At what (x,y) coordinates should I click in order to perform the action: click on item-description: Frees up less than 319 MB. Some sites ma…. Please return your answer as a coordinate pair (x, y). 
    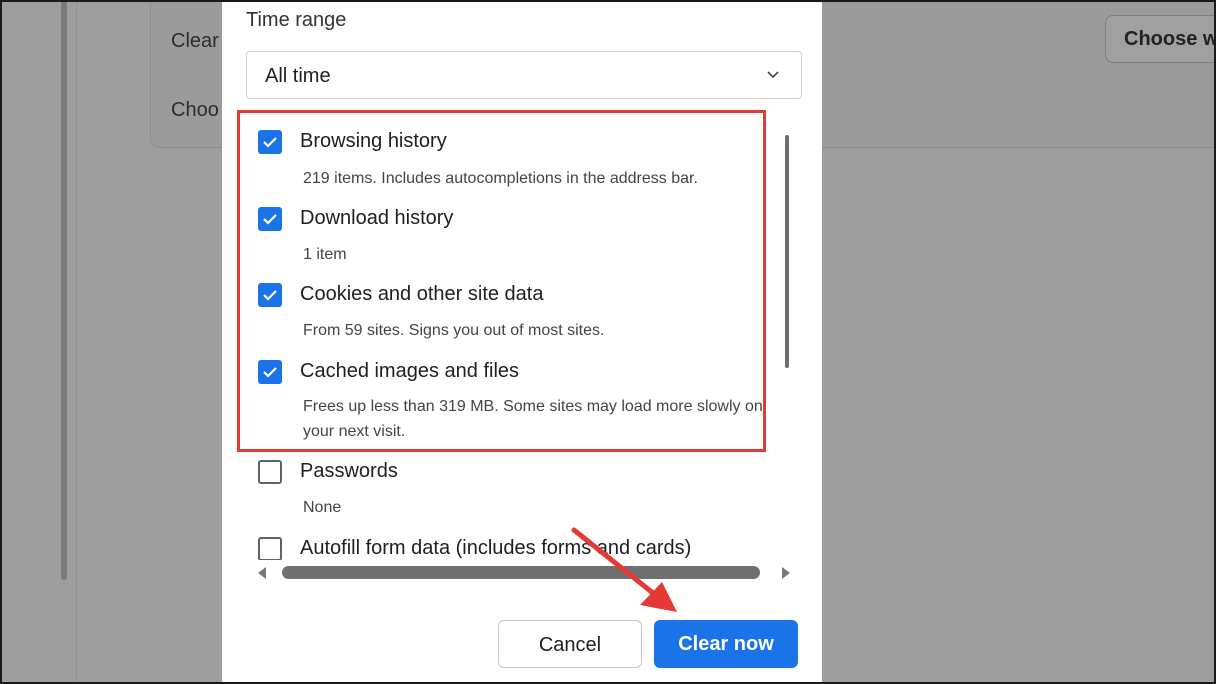
    Looking at the image, I should click on (533, 419).